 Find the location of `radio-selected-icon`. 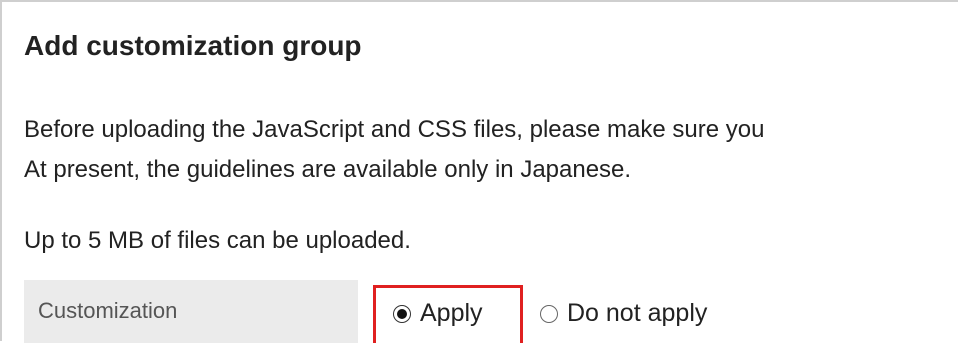

radio-selected-icon is located at coordinates (402, 313).